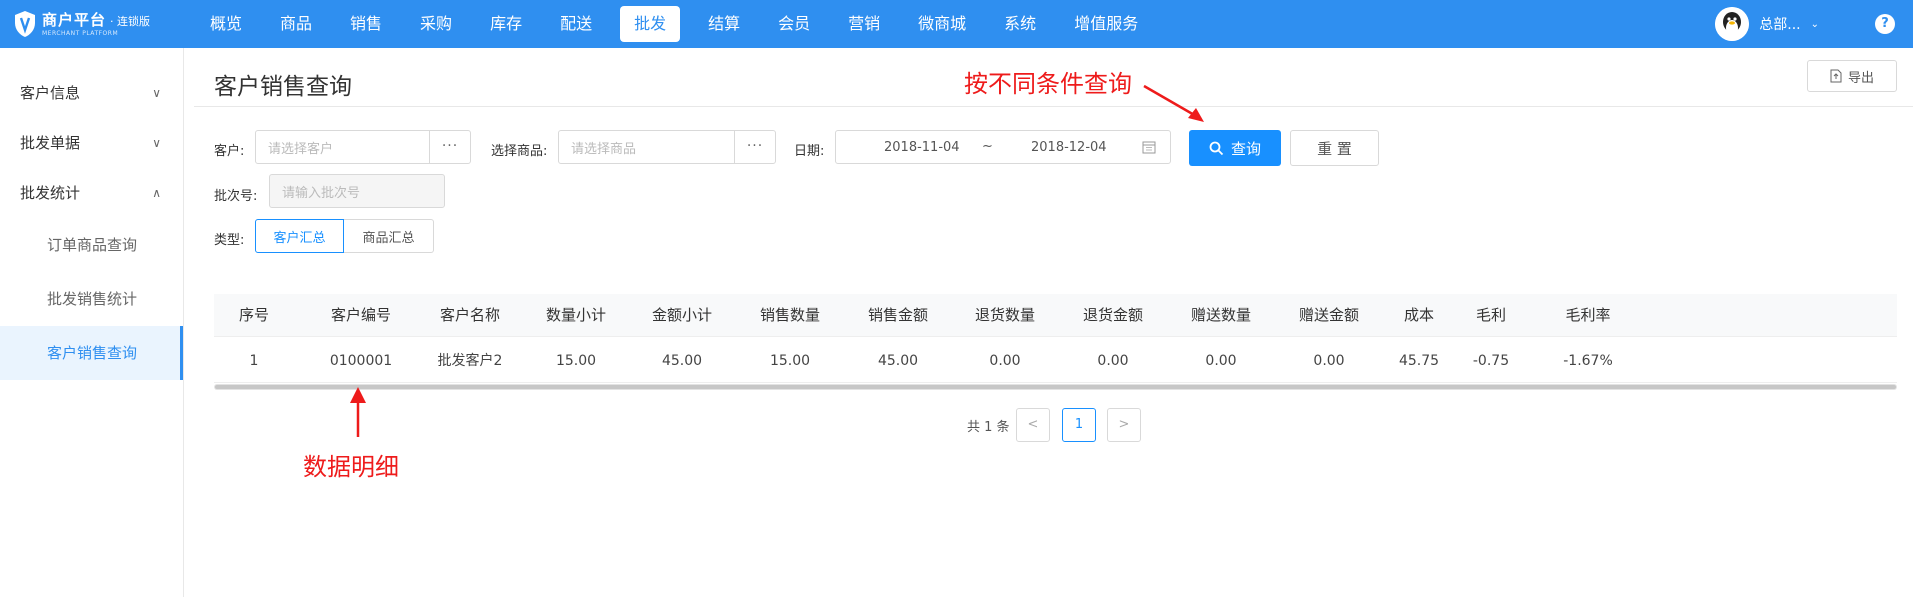 This screenshot has height=597, width=1913. Describe the element at coordinates (470, 361) in the screenshot. I see `table-cell: 批发客户2` at that location.